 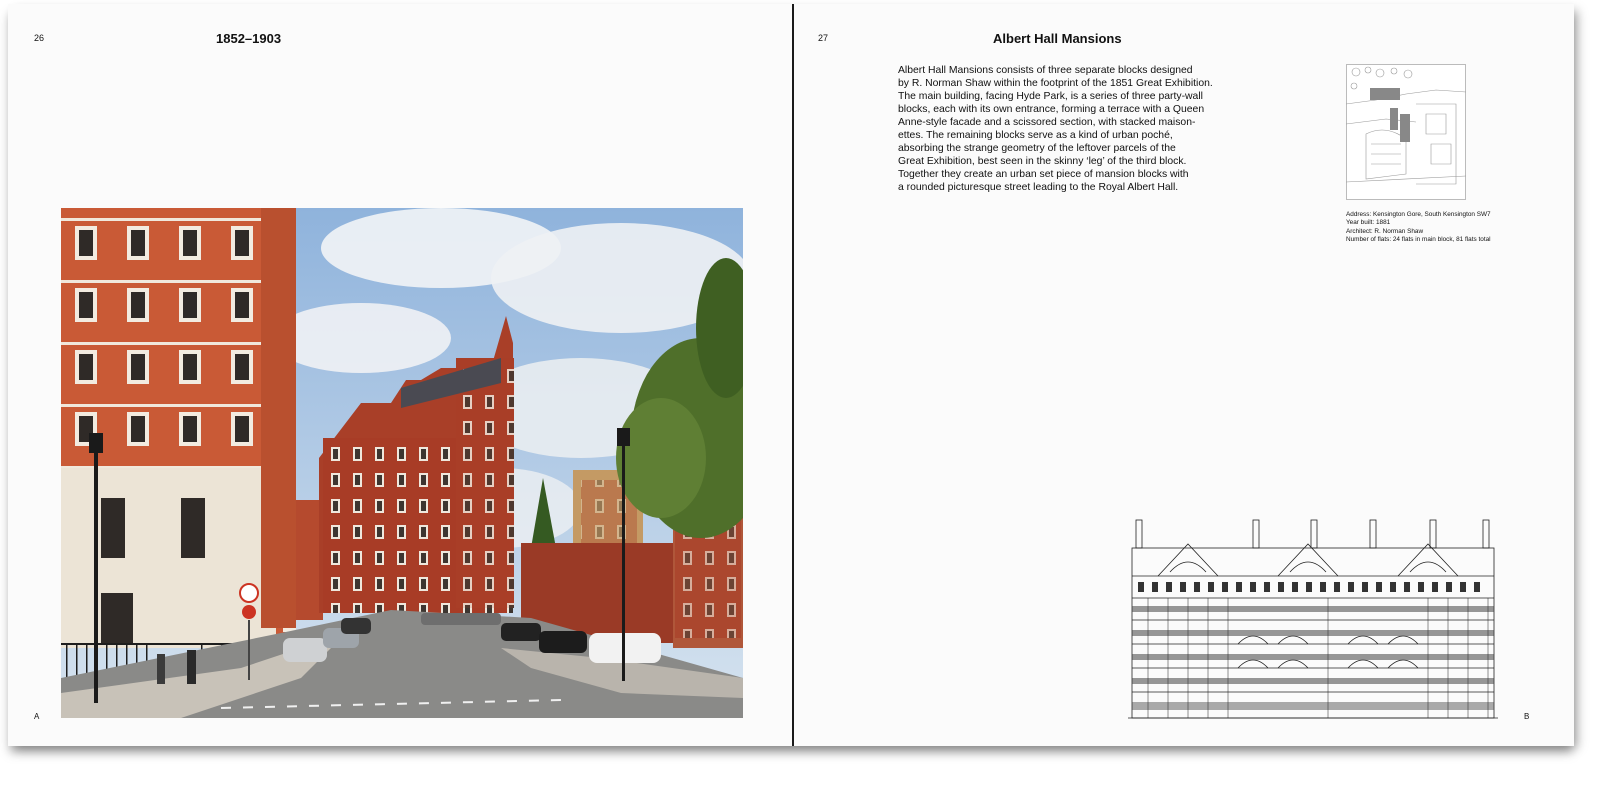 I want to click on site-plan, so click(x=1406, y=132).